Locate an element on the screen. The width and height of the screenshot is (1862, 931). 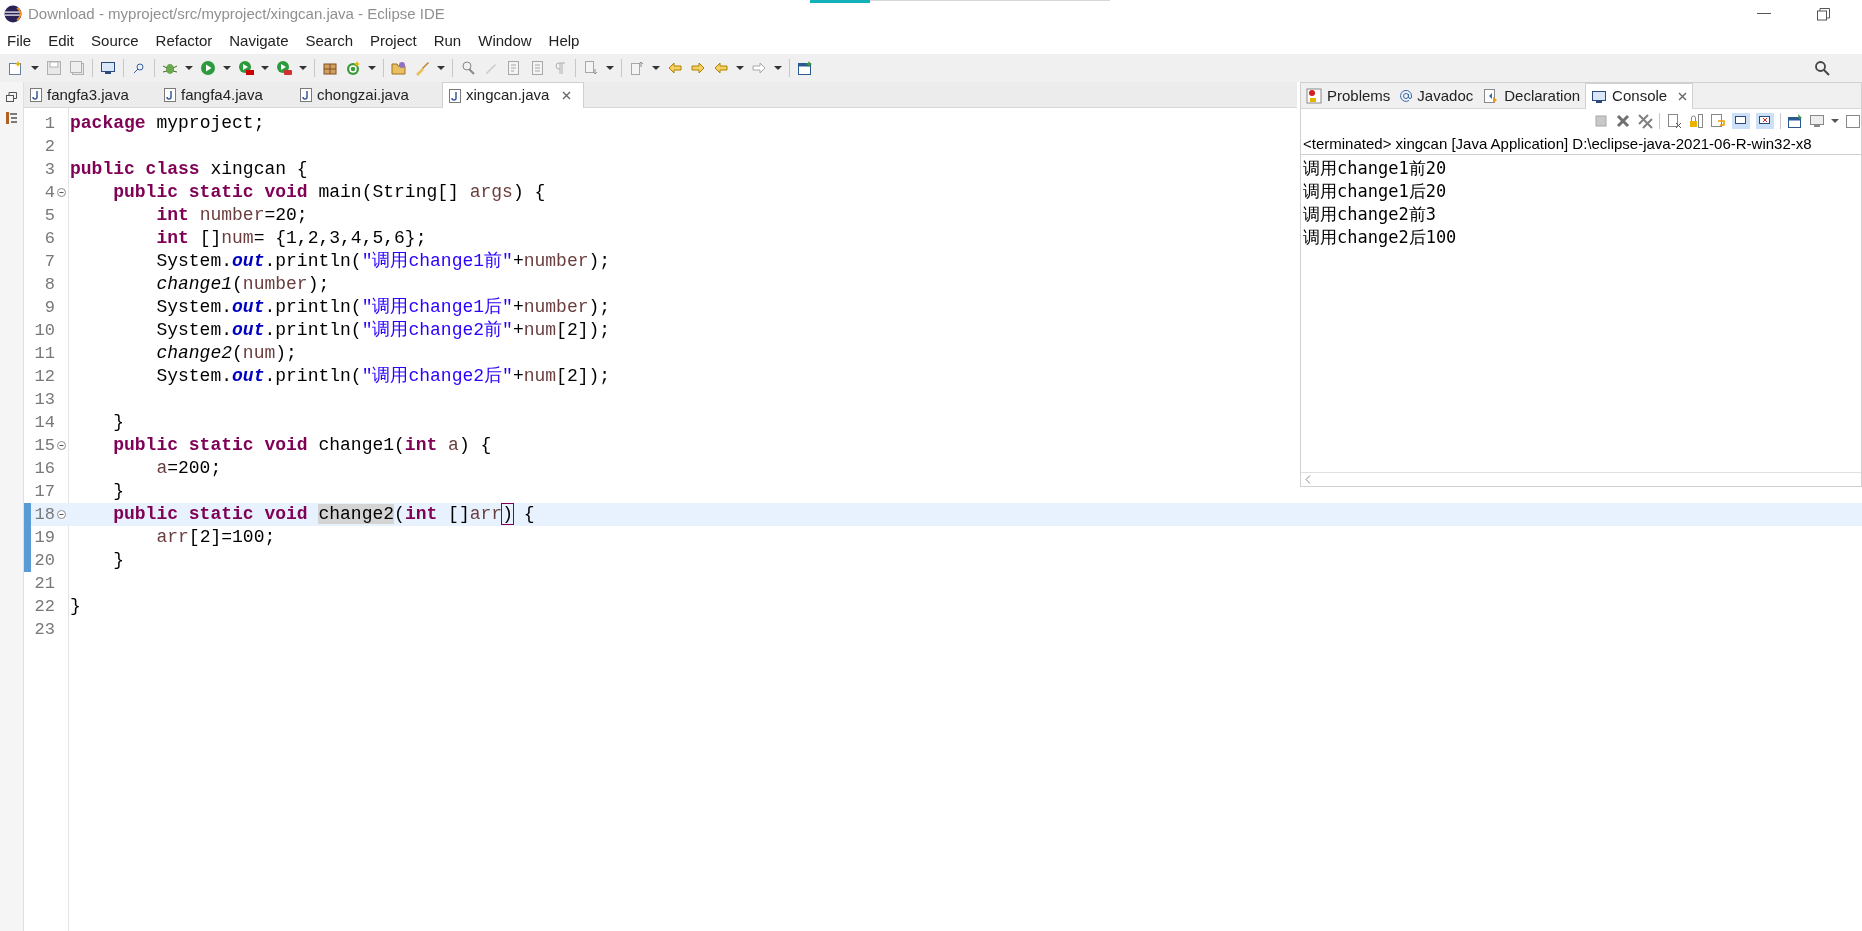
editor-tab: fangfa3.java is located at coordinates (91, 95).